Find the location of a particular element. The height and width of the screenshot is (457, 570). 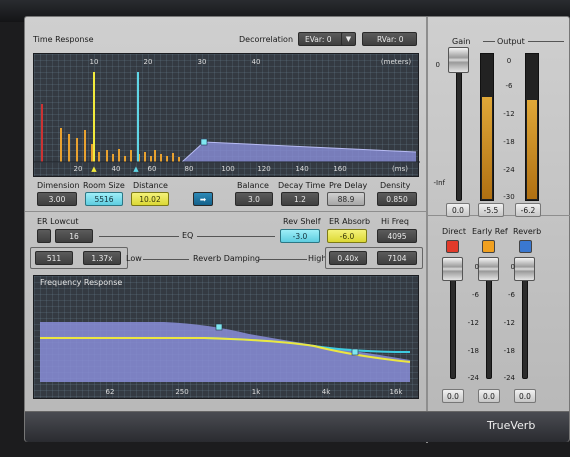

rvar-value: RVar: 0 is located at coordinates (390, 39).